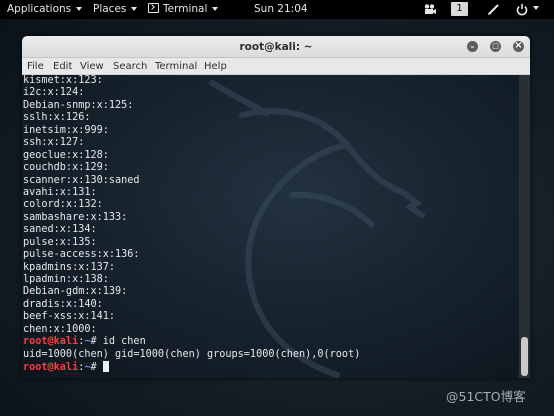 The height and width of the screenshot is (416, 554). I want to click on menu-help: Help, so click(215, 66).